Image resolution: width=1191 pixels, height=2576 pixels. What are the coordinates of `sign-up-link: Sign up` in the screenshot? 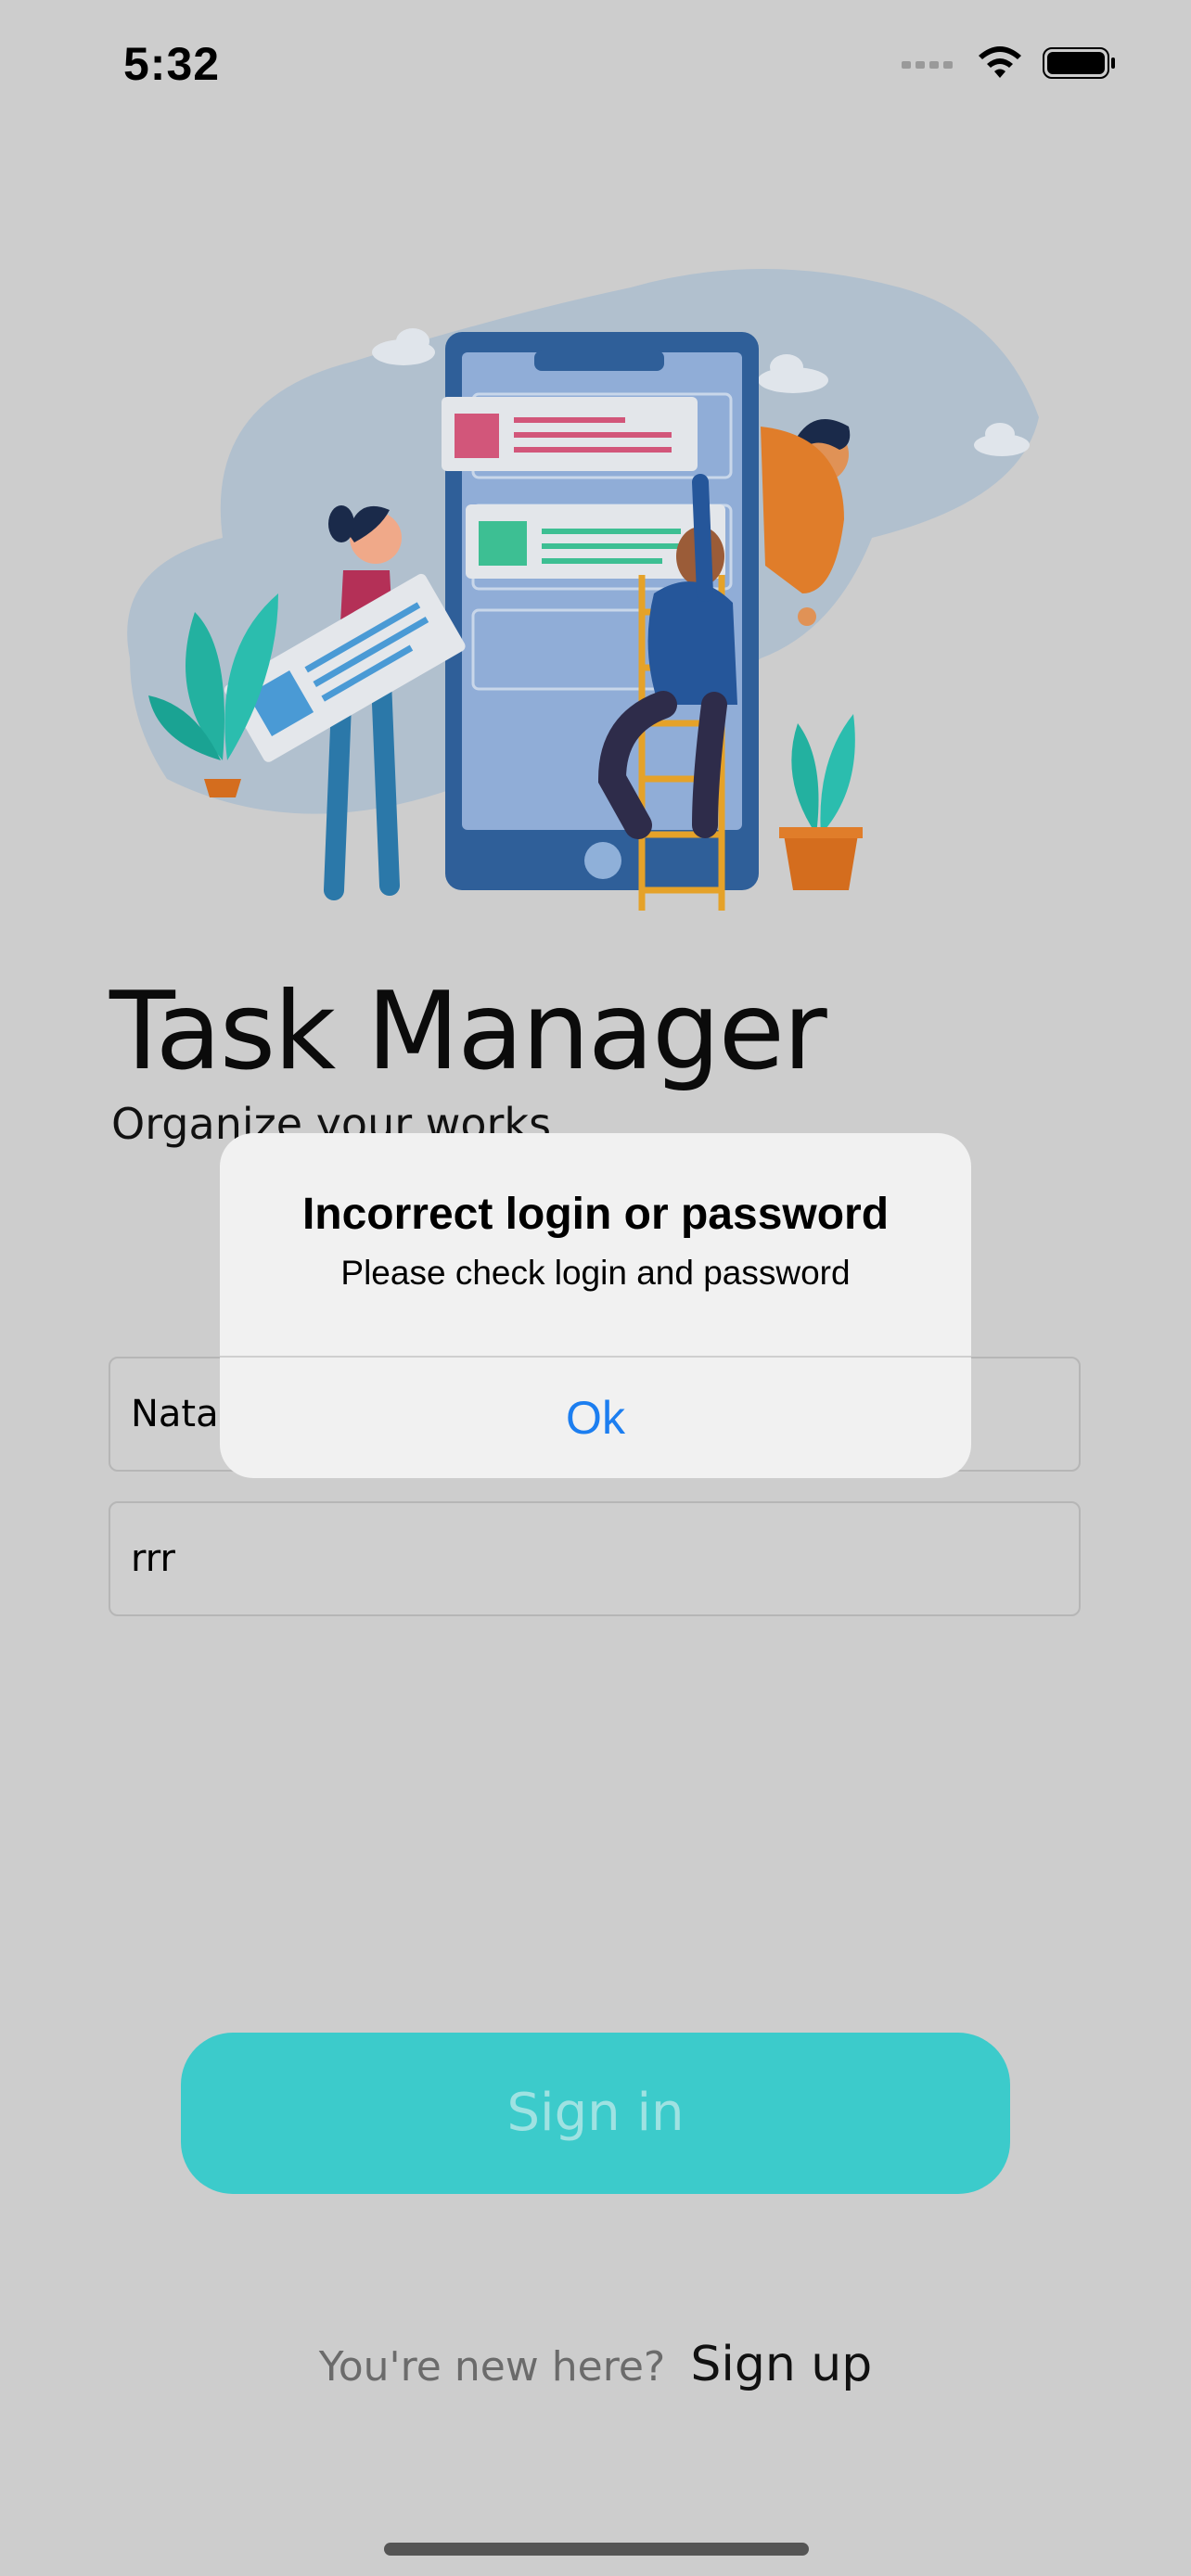 It's located at (781, 2365).